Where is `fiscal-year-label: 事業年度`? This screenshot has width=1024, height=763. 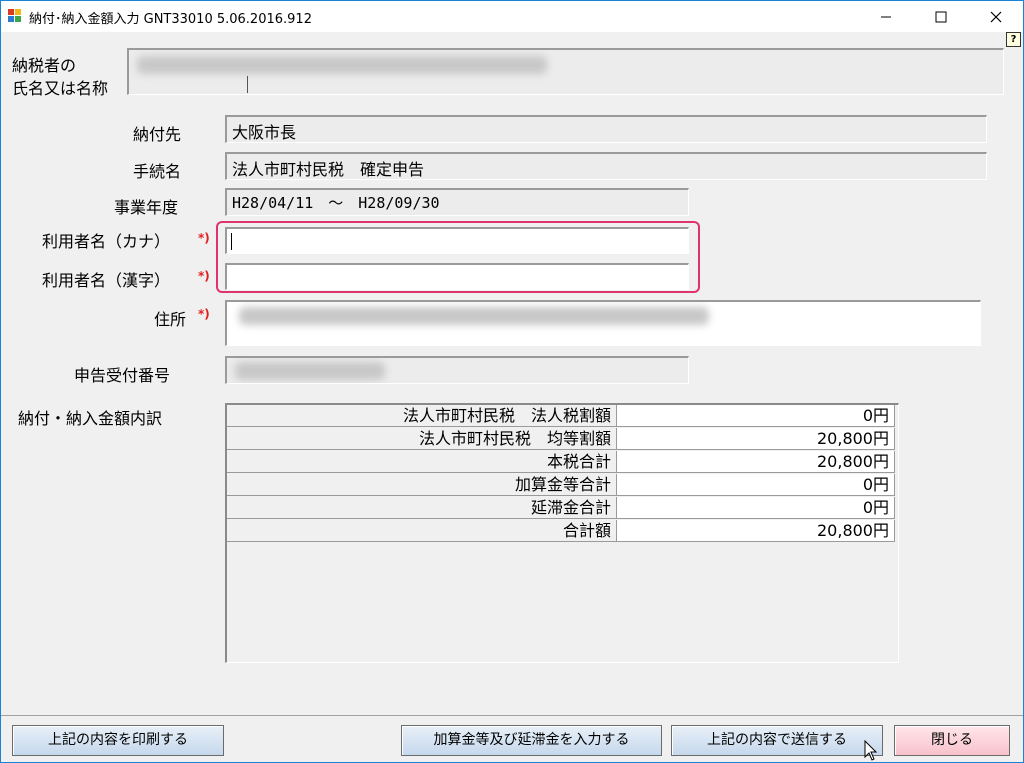 fiscal-year-label: 事業年度 is located at coordinates (146, 207).